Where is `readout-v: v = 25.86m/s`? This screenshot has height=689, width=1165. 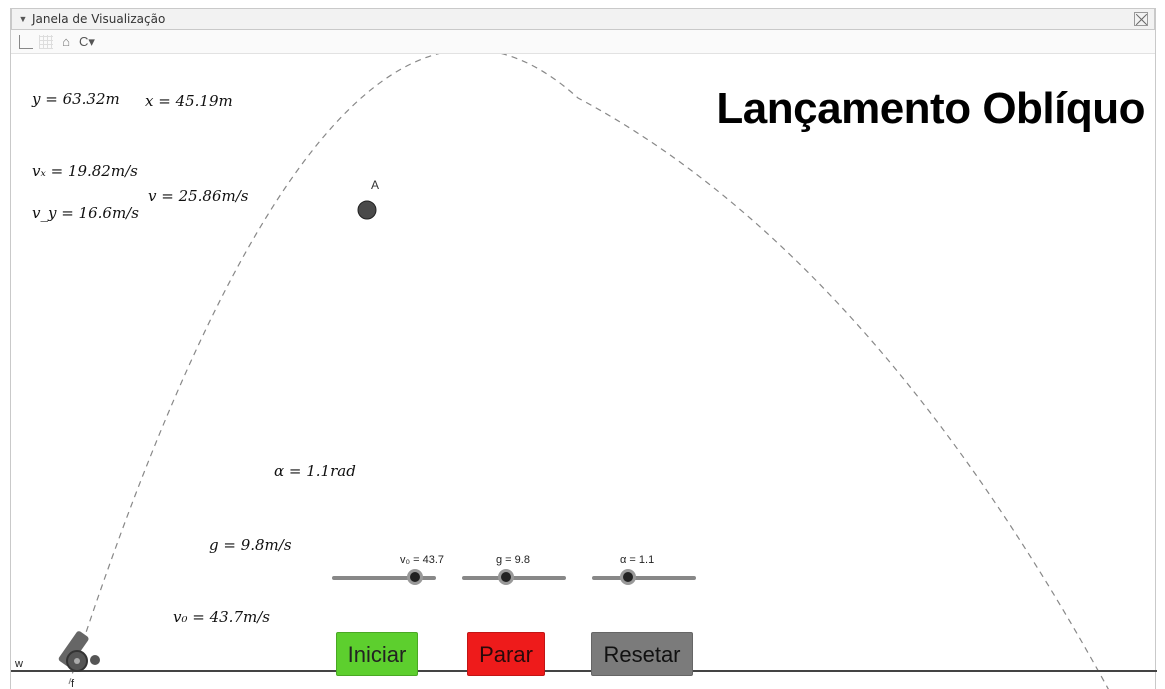
readout-v: v = 25.86m/s is located at coordinates (198, 196).